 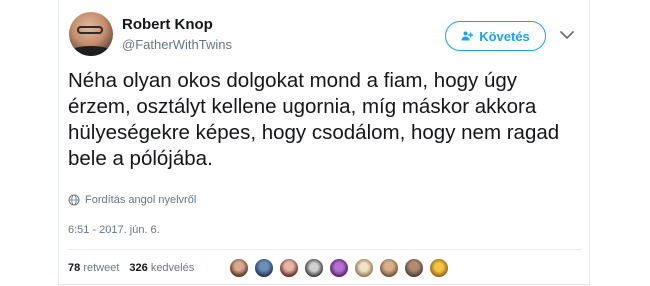 I want to click on tweet-stats: 78 retweet 326 kedvelés, so click(x=131, y=268).